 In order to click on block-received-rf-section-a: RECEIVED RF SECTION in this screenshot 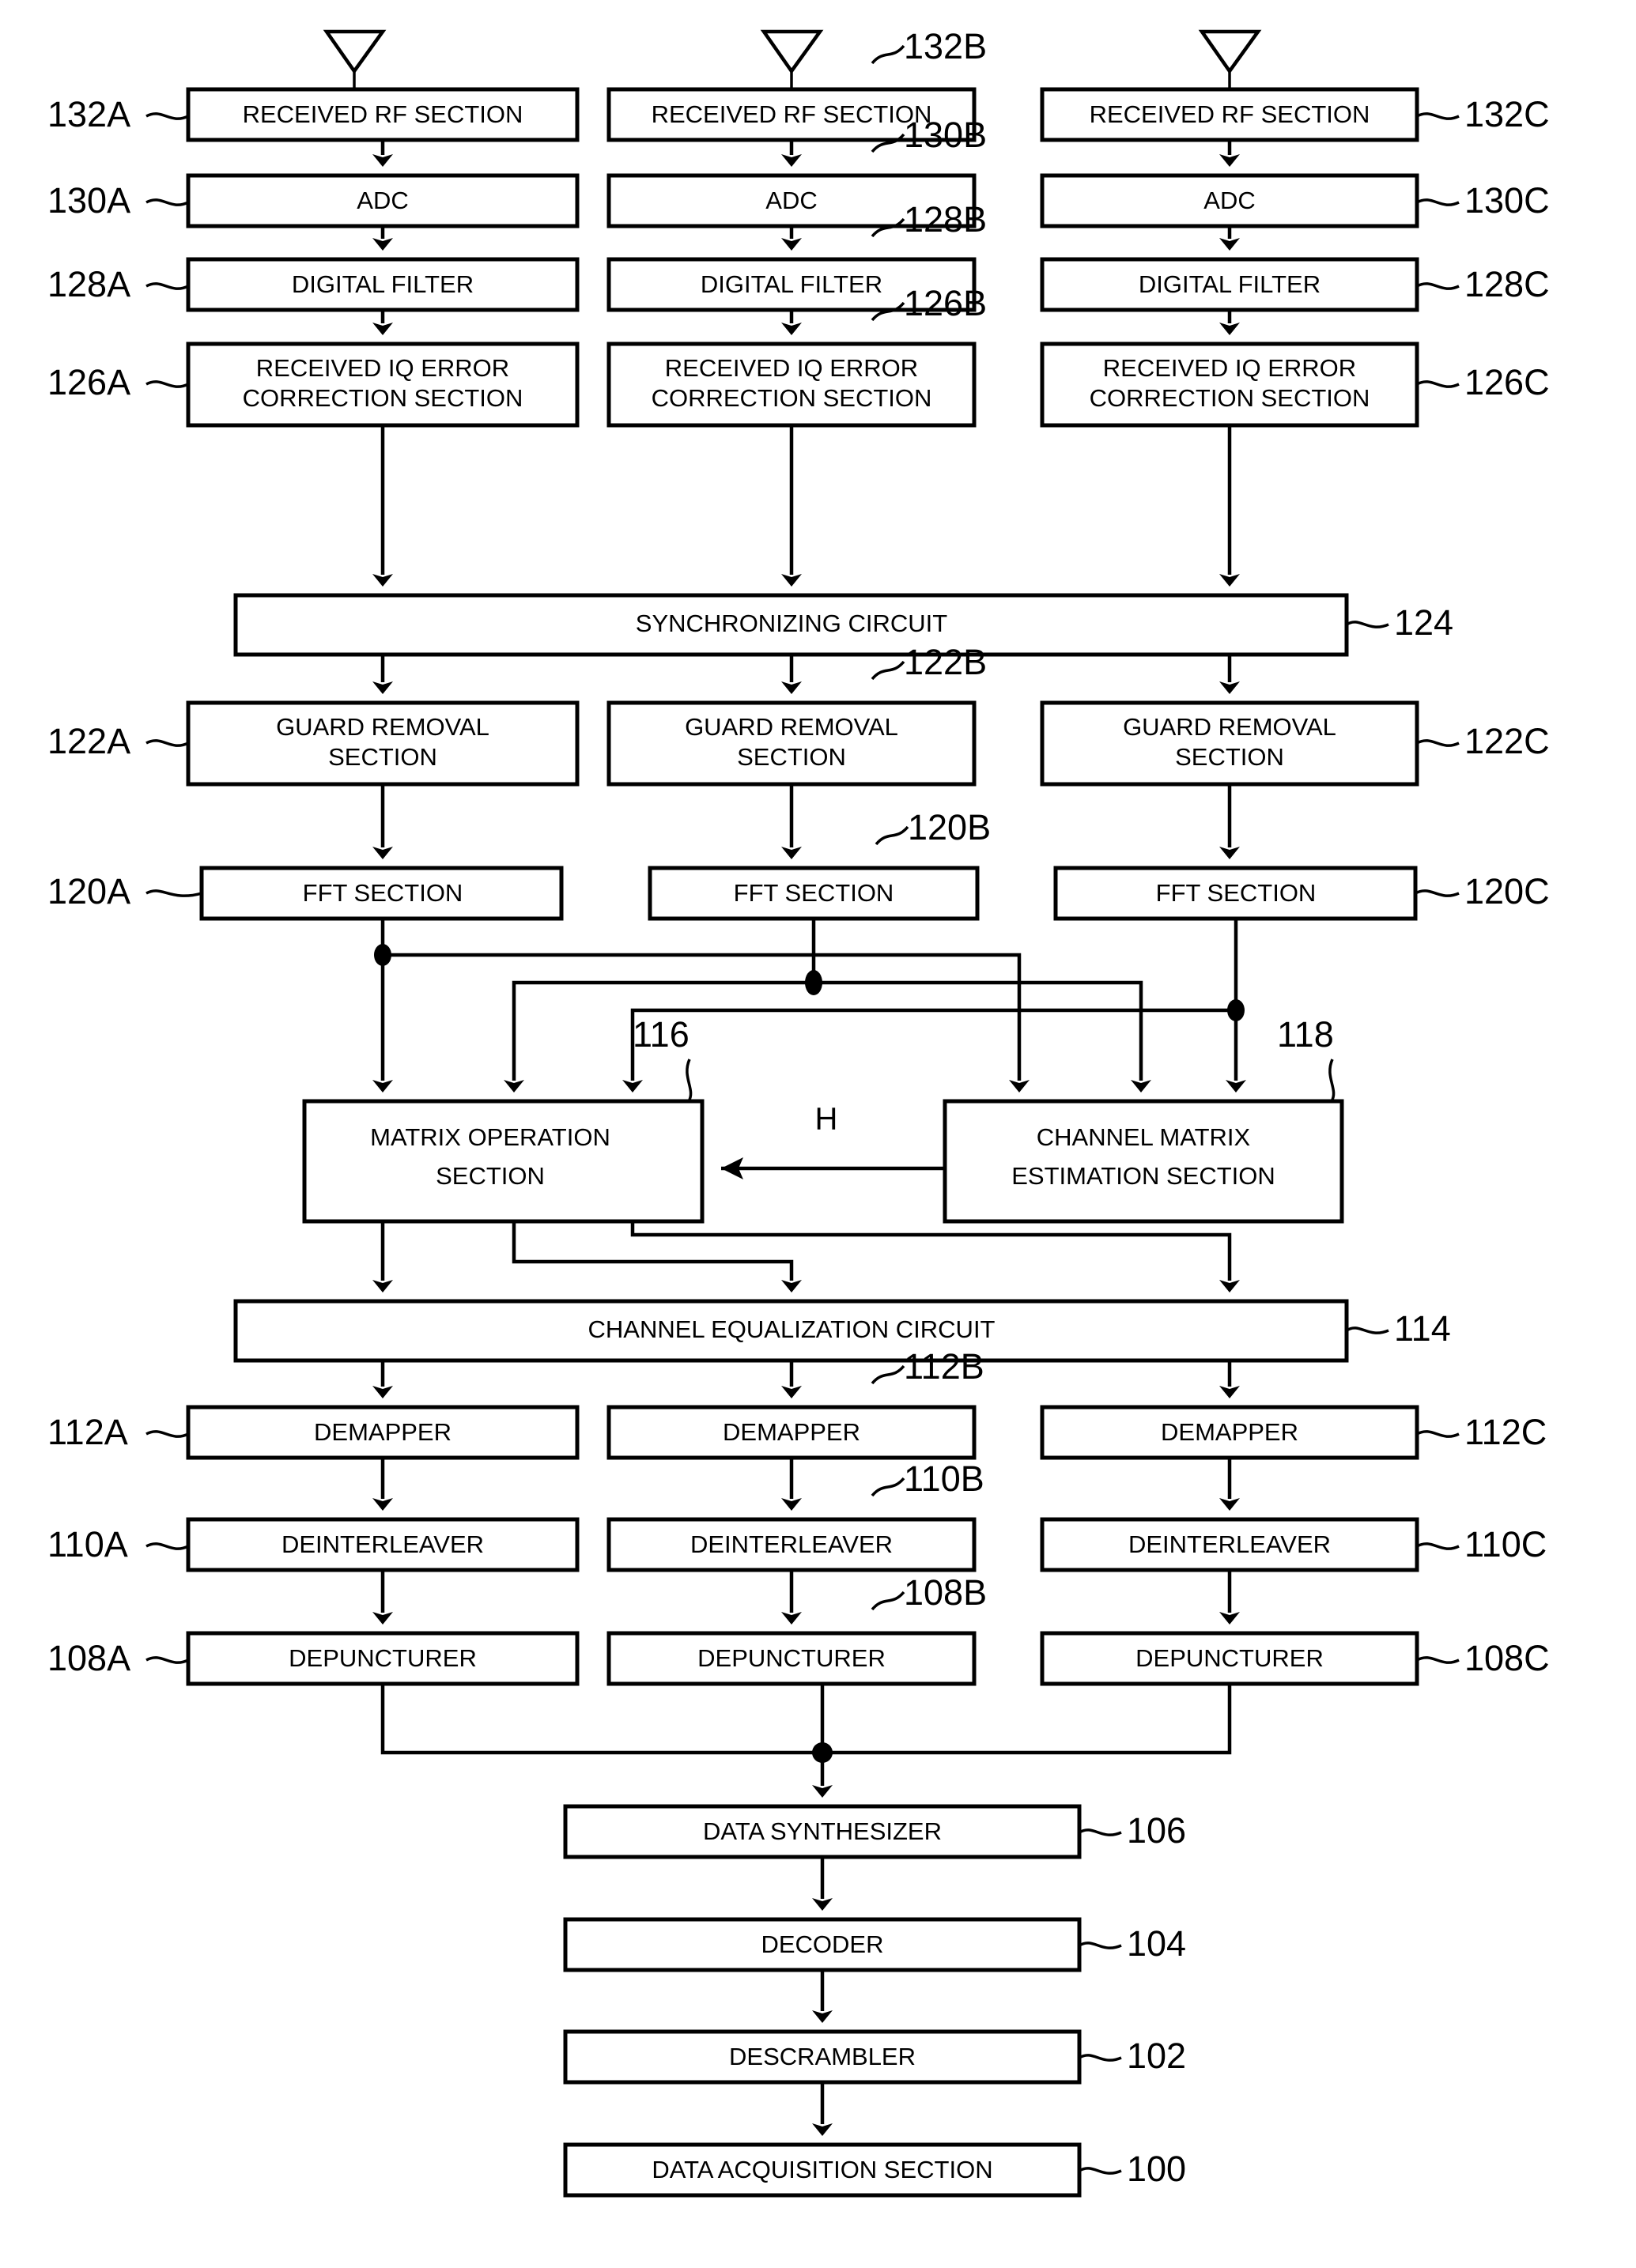, I will do `click(383, 114)`.